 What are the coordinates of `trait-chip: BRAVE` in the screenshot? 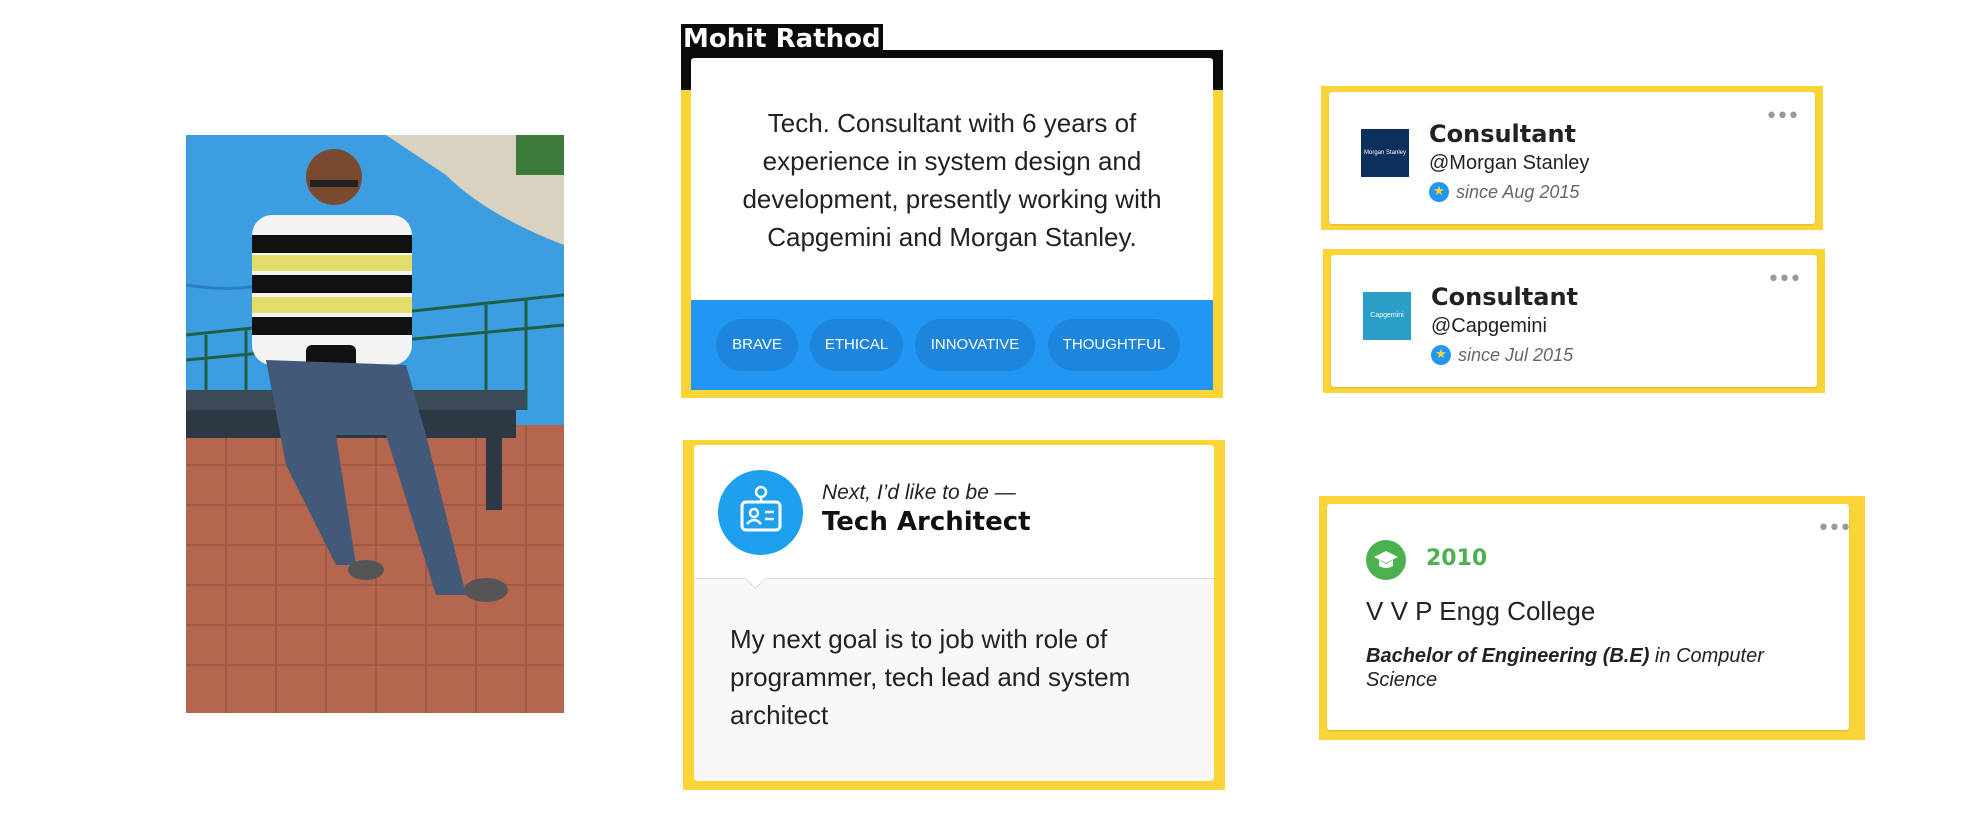 It's located at (757, 345).